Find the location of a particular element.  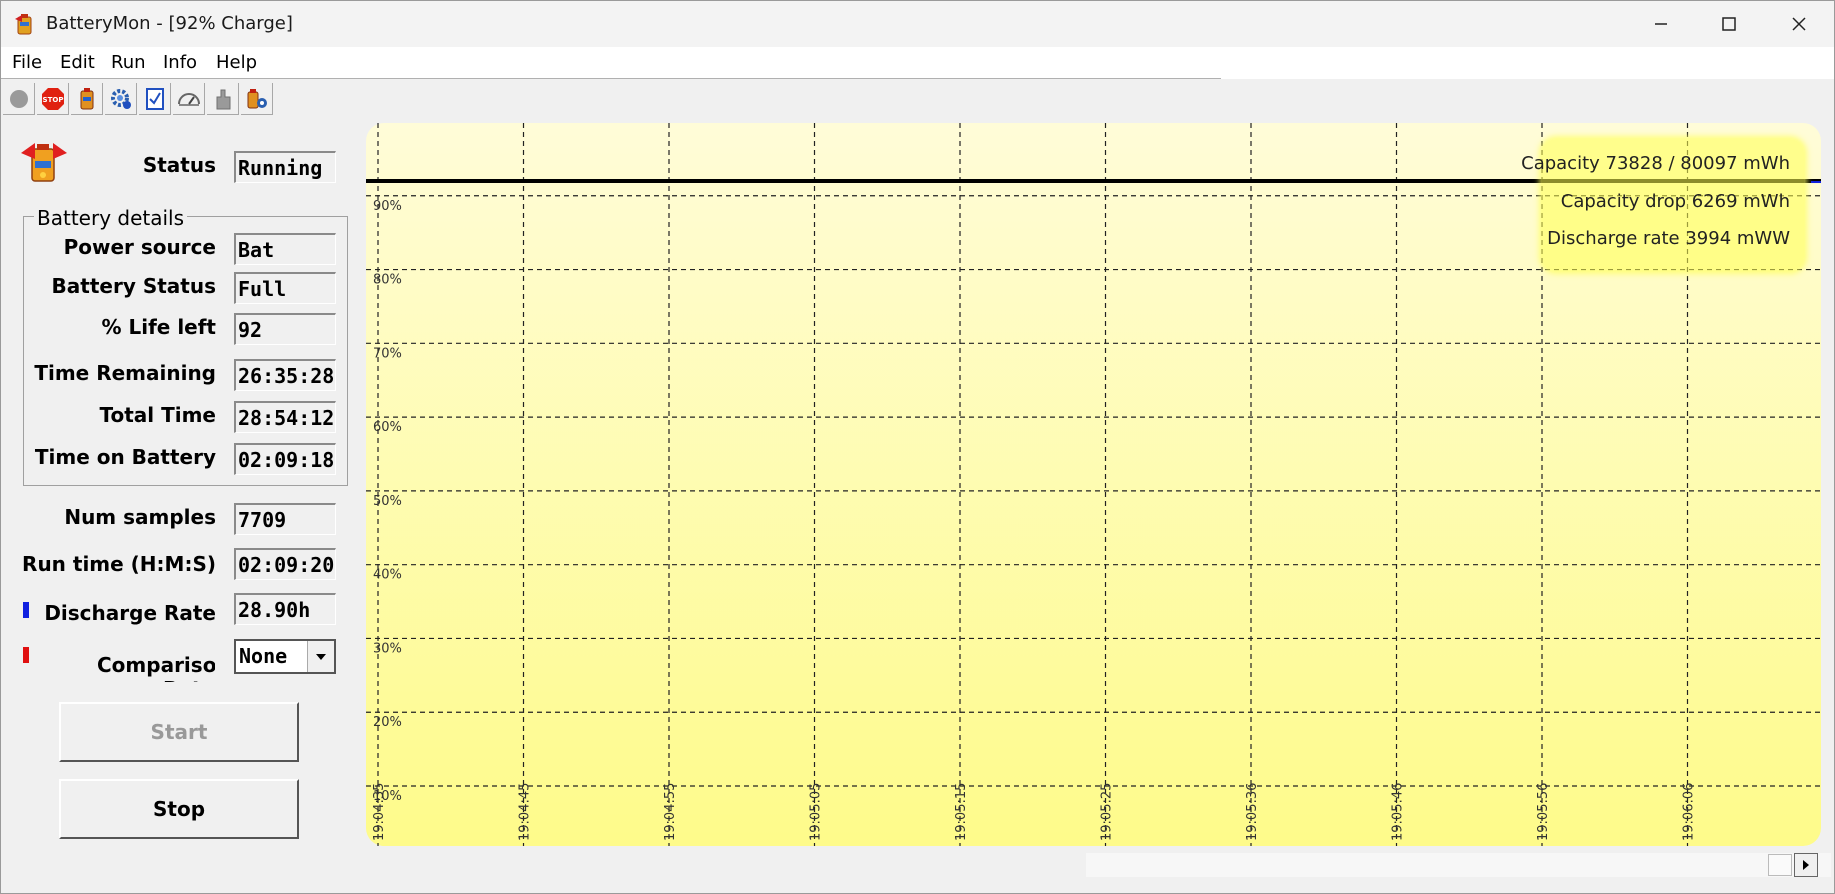

discharge-rate-label: Discharge Rate is located at coordinates (130, 613).